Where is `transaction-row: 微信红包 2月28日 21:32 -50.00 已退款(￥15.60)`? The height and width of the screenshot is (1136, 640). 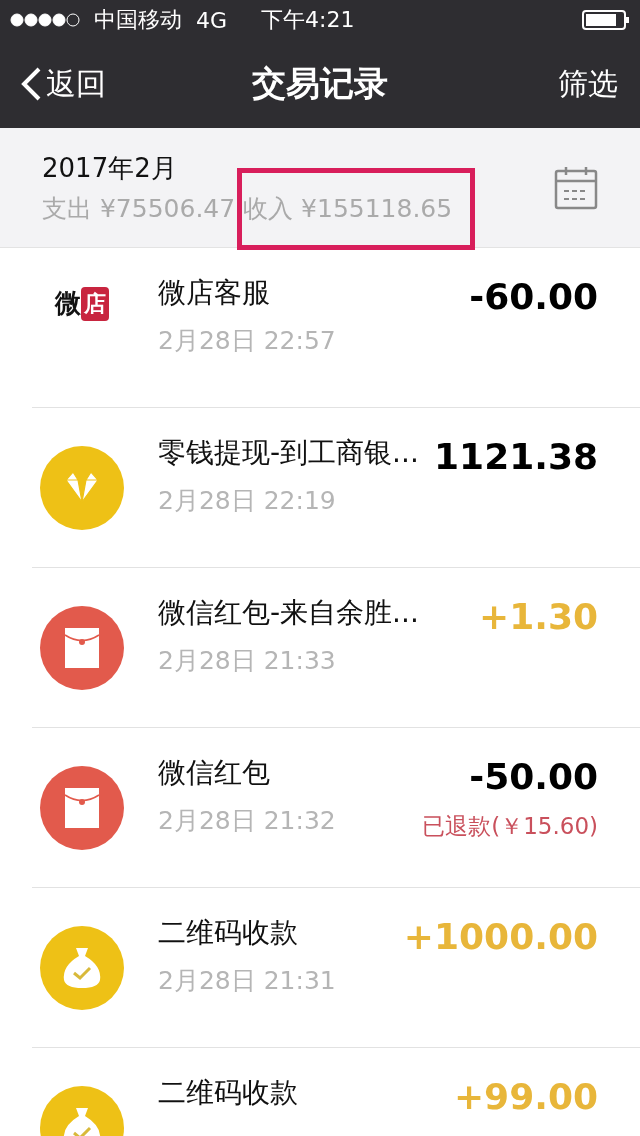
transaction-row: 微信红包 2月28日 21:32 -50.00 已退款(￥15.60) is located at coordinates (336, 808).